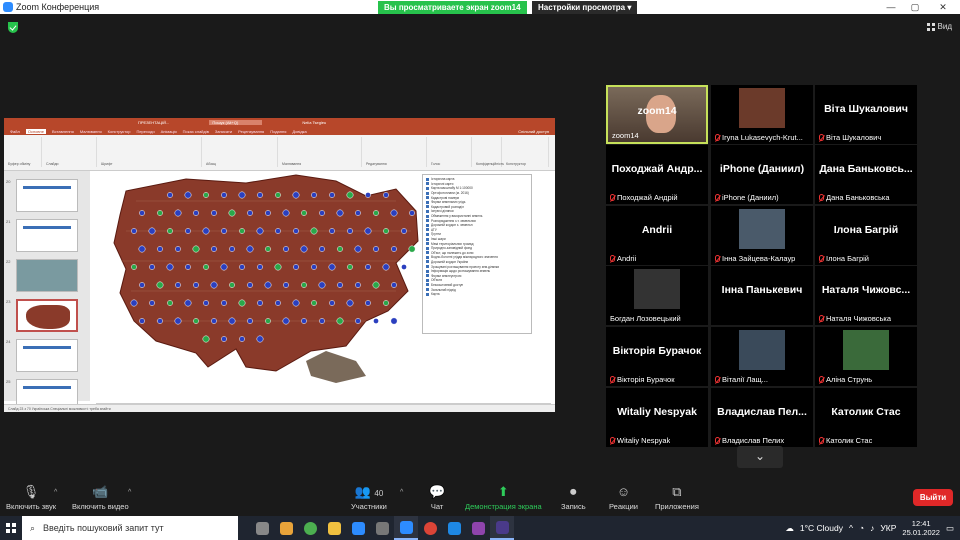 This screenshot has width=960, height=540. Describe the element at coordinates (299, 131) in the screenshot. I see `ppt-tab: Довідка` at that location.